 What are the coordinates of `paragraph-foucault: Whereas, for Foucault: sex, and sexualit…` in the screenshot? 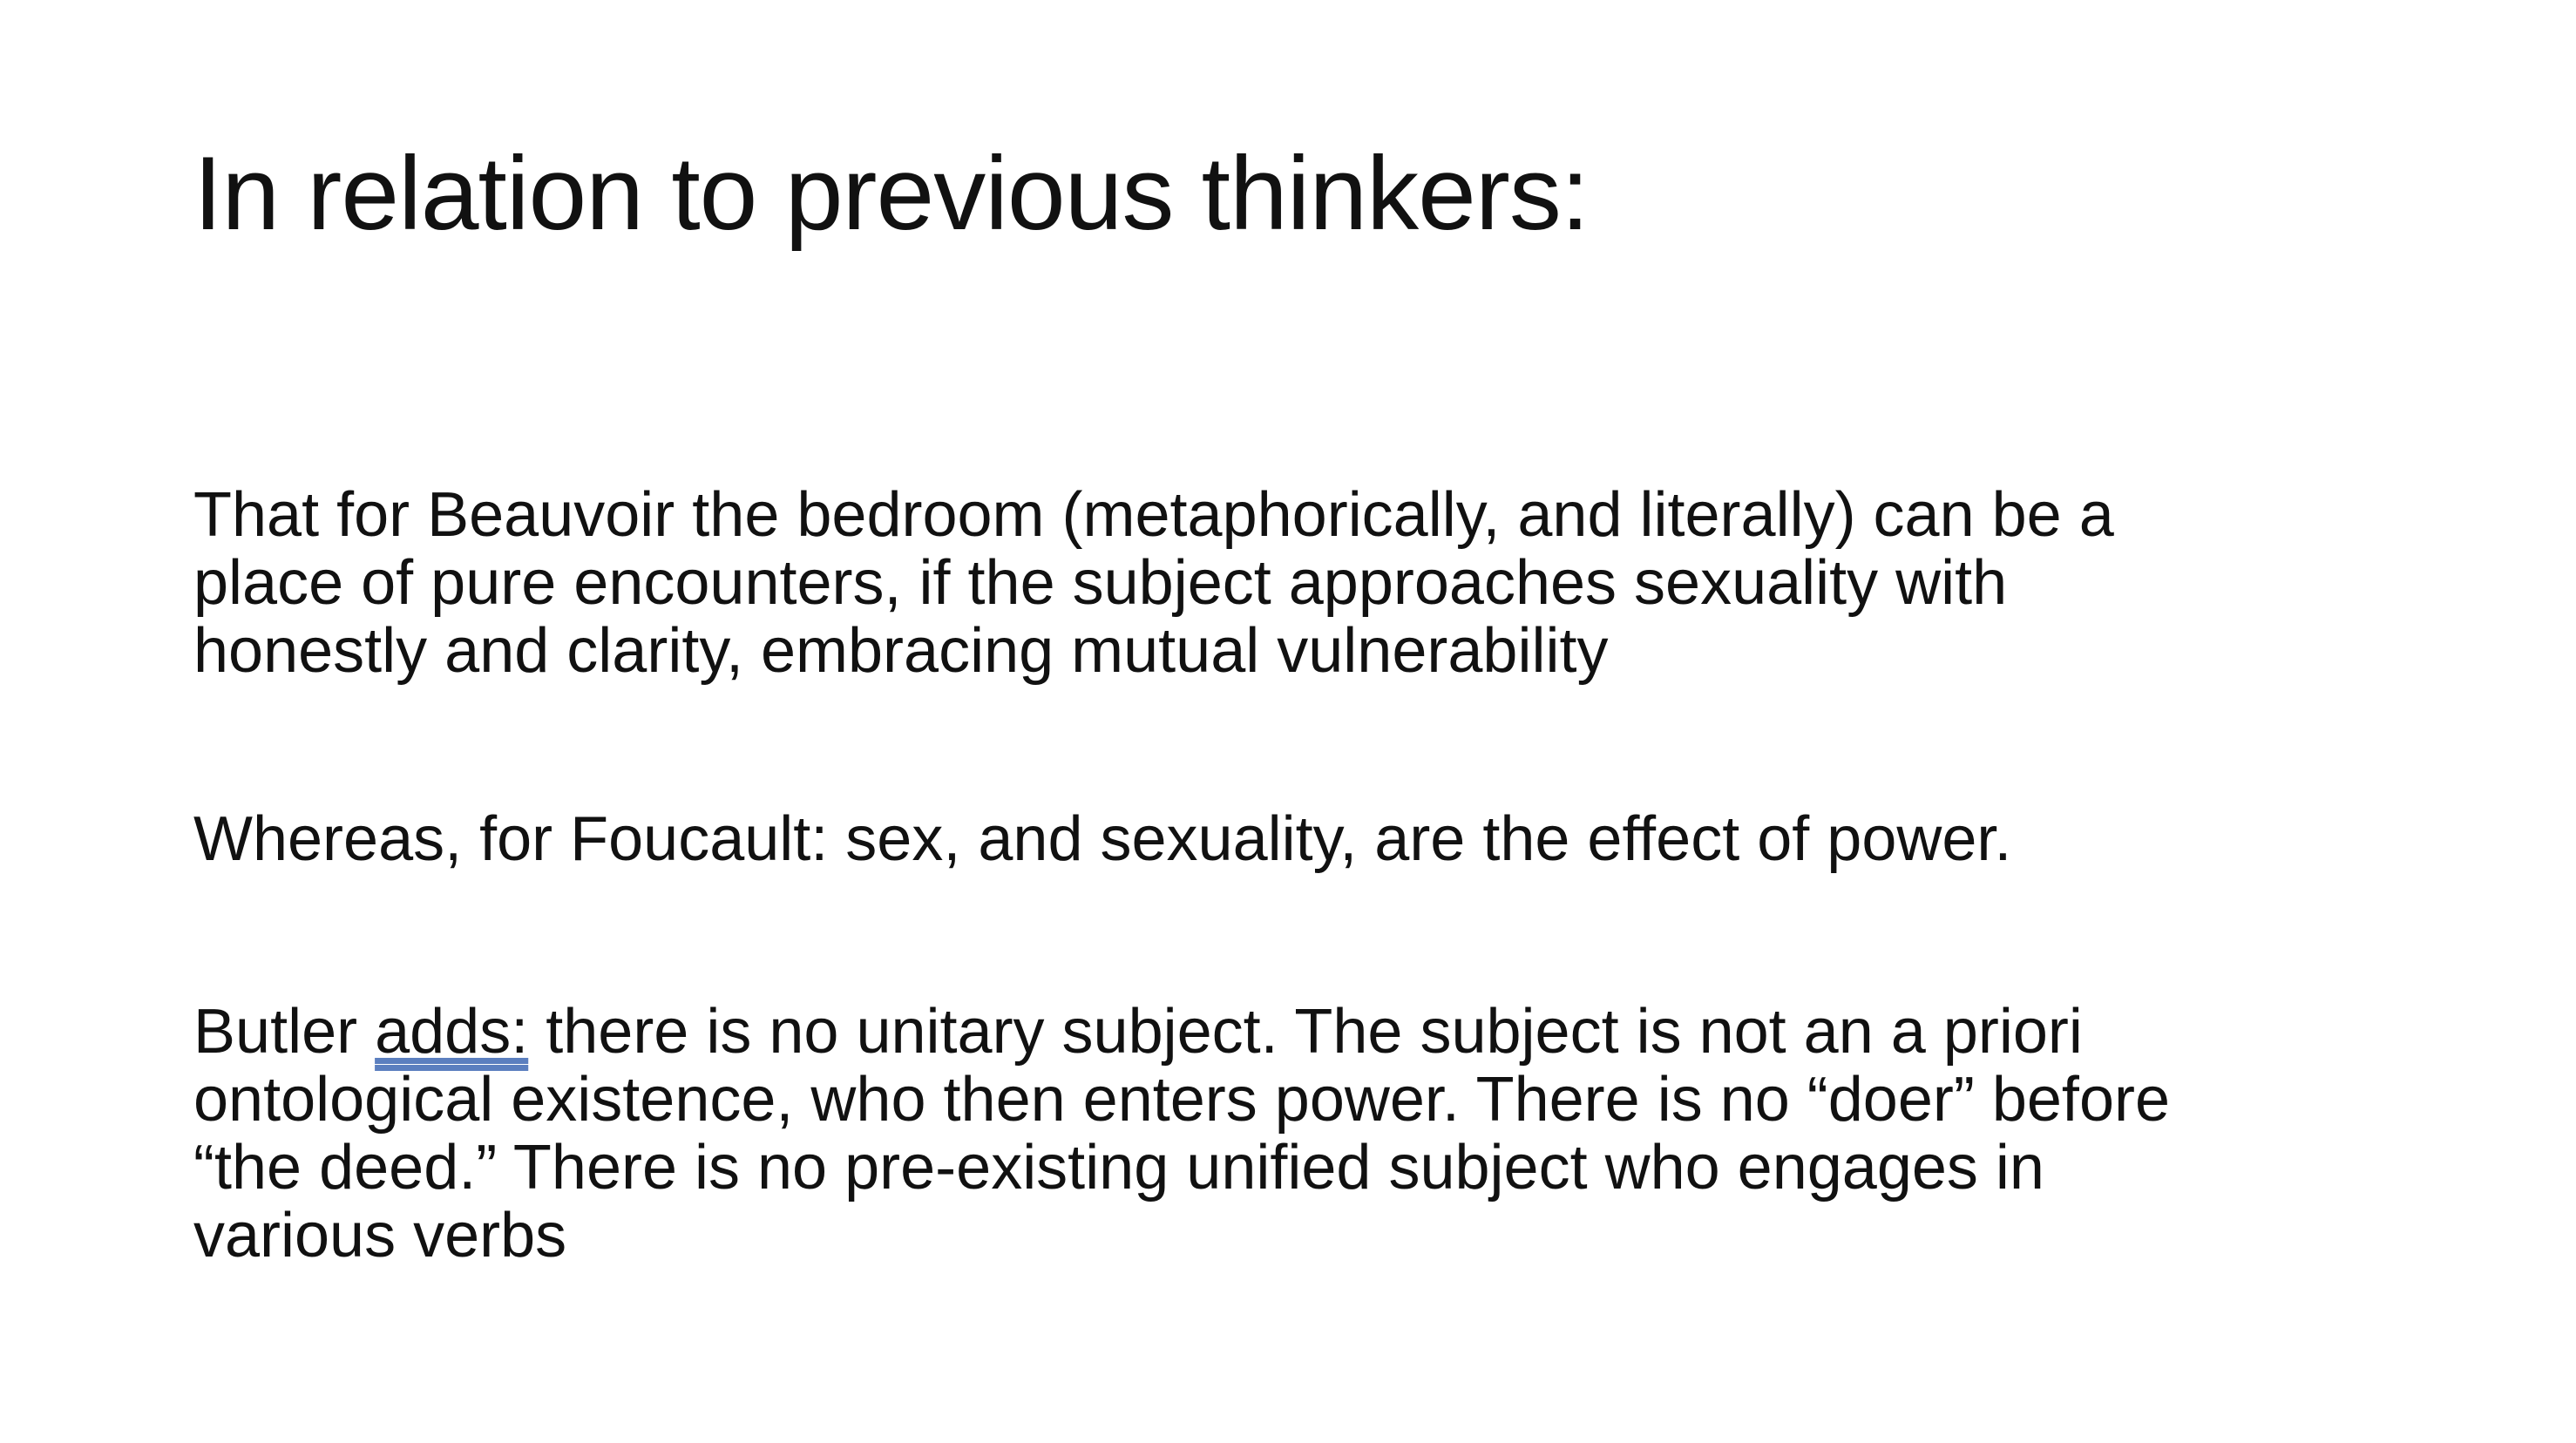 It's located at (1292, 839).